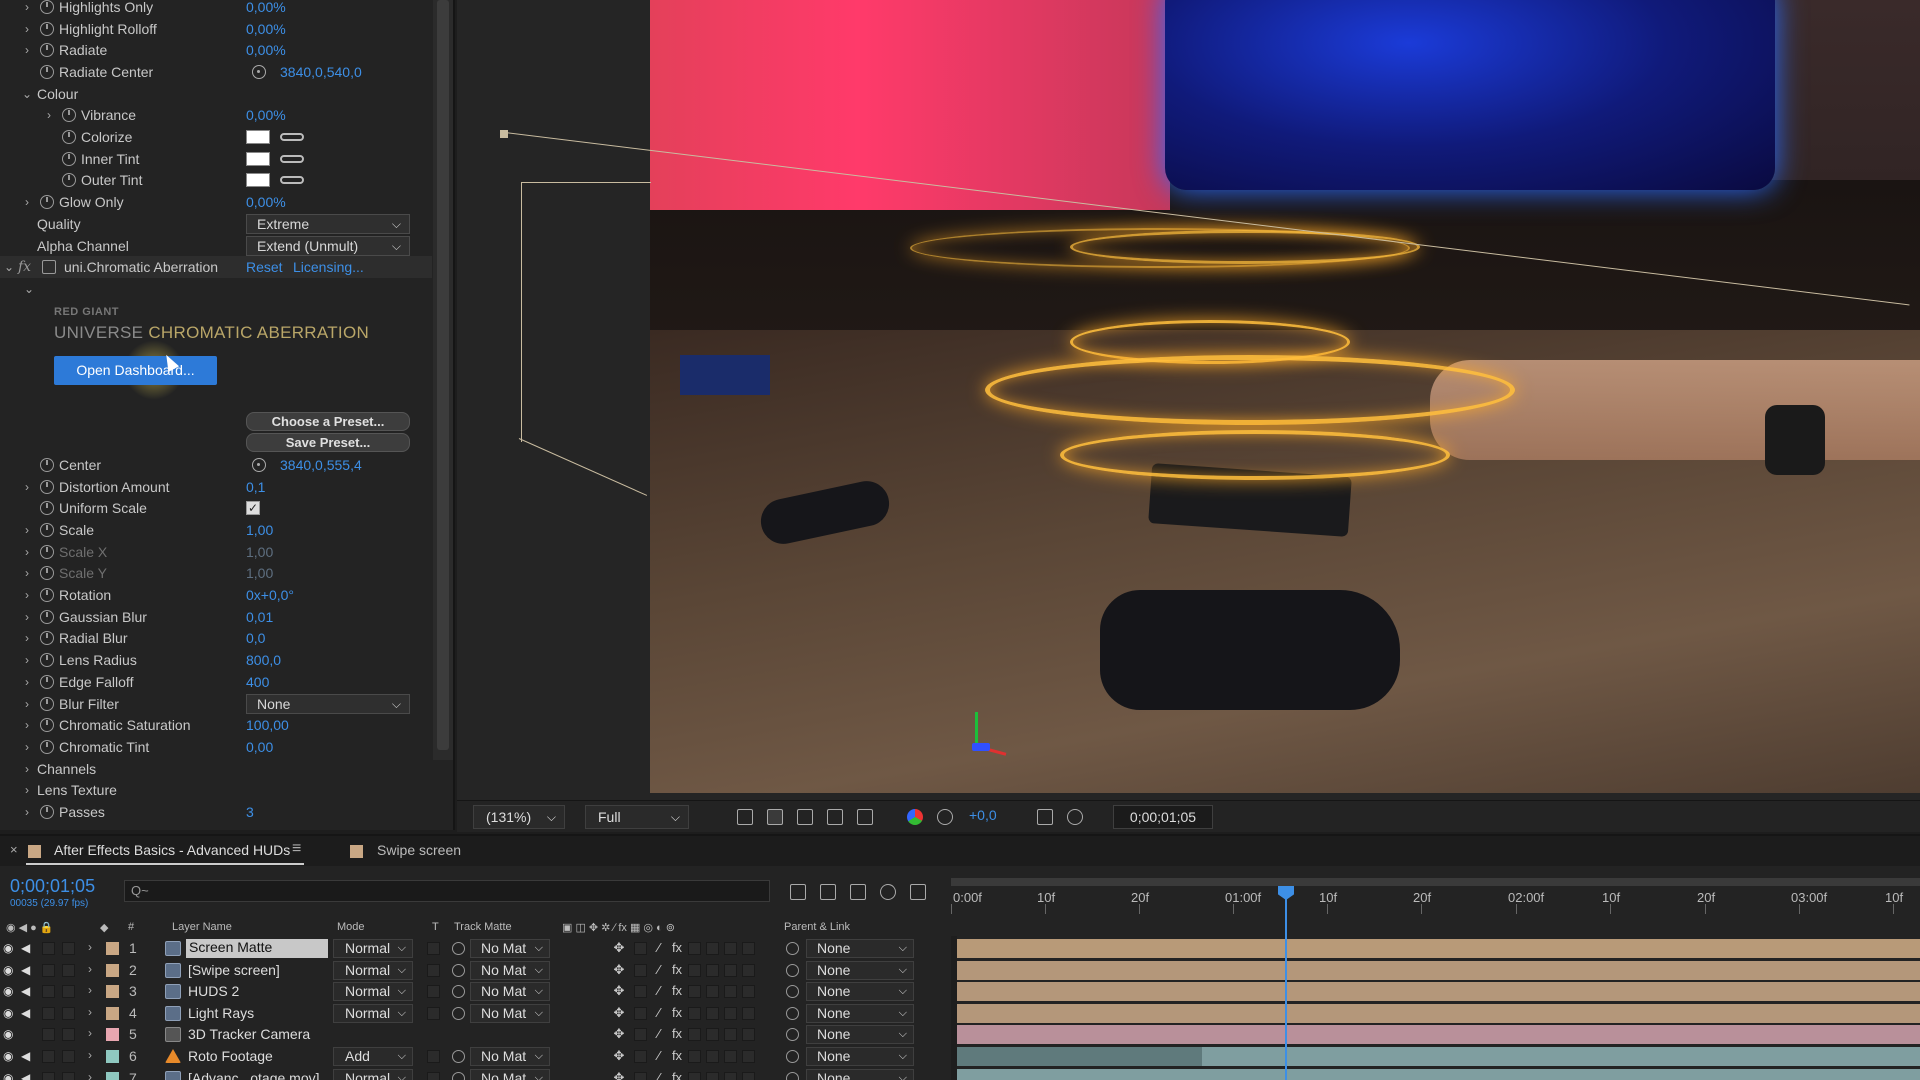 The image size is (1920, 1080). I want to click on visibility-eye-icon: ◉, so click(10, 970).